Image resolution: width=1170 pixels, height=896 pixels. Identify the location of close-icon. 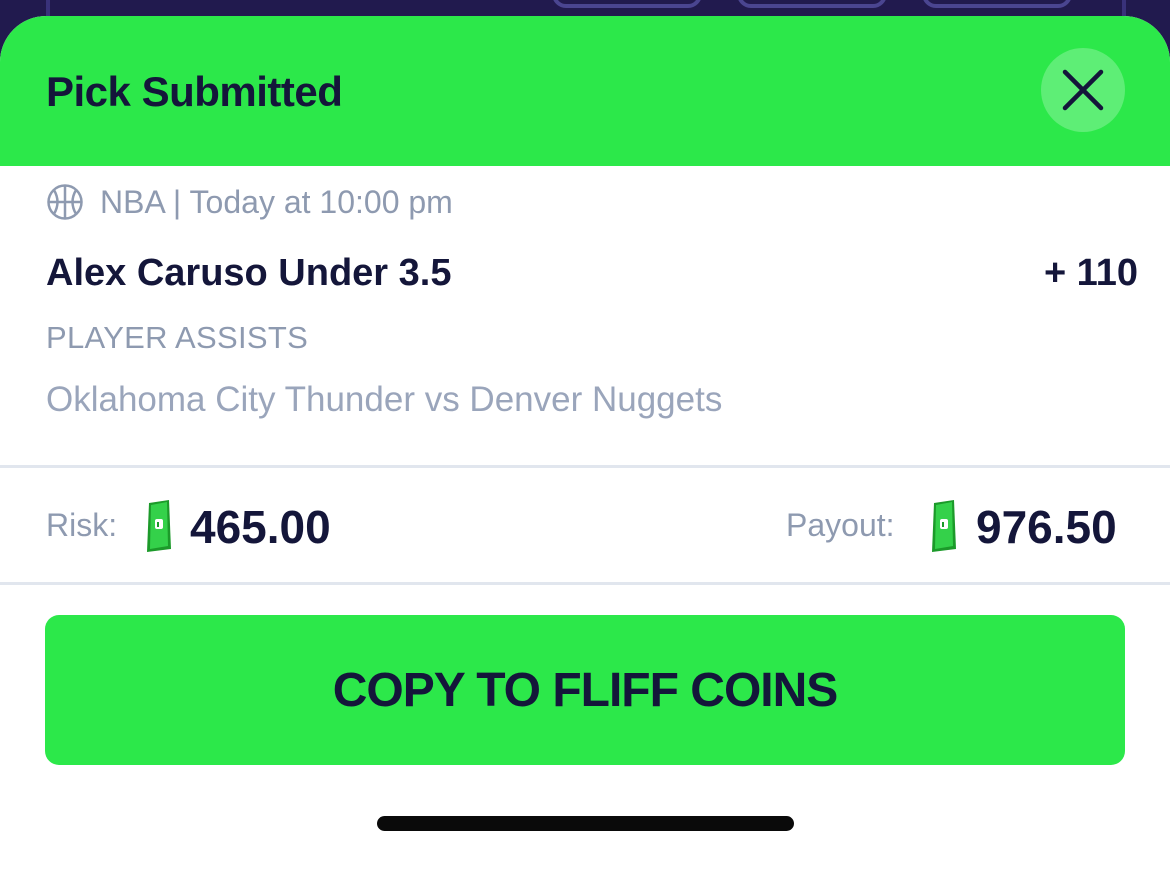
(1083, 90).